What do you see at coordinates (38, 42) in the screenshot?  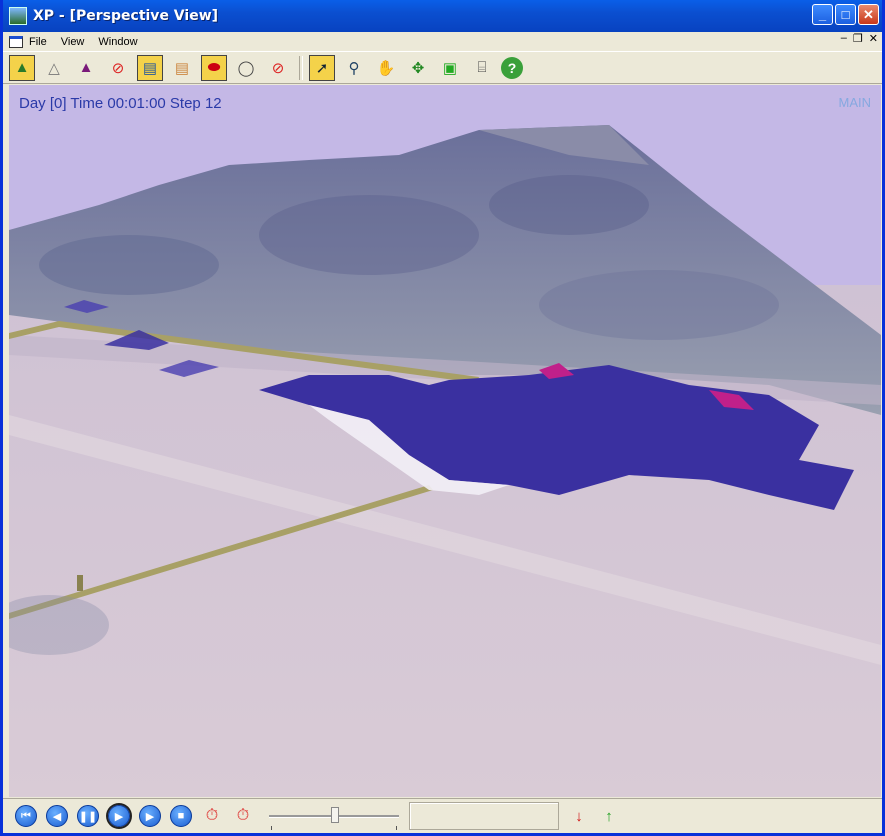 I see `menu-file: File` at bounding box center [38, 42].